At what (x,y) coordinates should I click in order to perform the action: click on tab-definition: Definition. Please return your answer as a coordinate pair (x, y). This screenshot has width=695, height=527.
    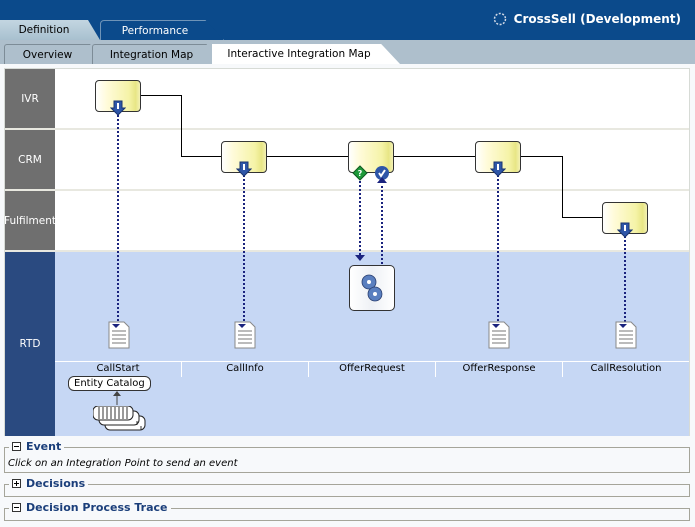
    Looking at the image, I should click on (50, 30).